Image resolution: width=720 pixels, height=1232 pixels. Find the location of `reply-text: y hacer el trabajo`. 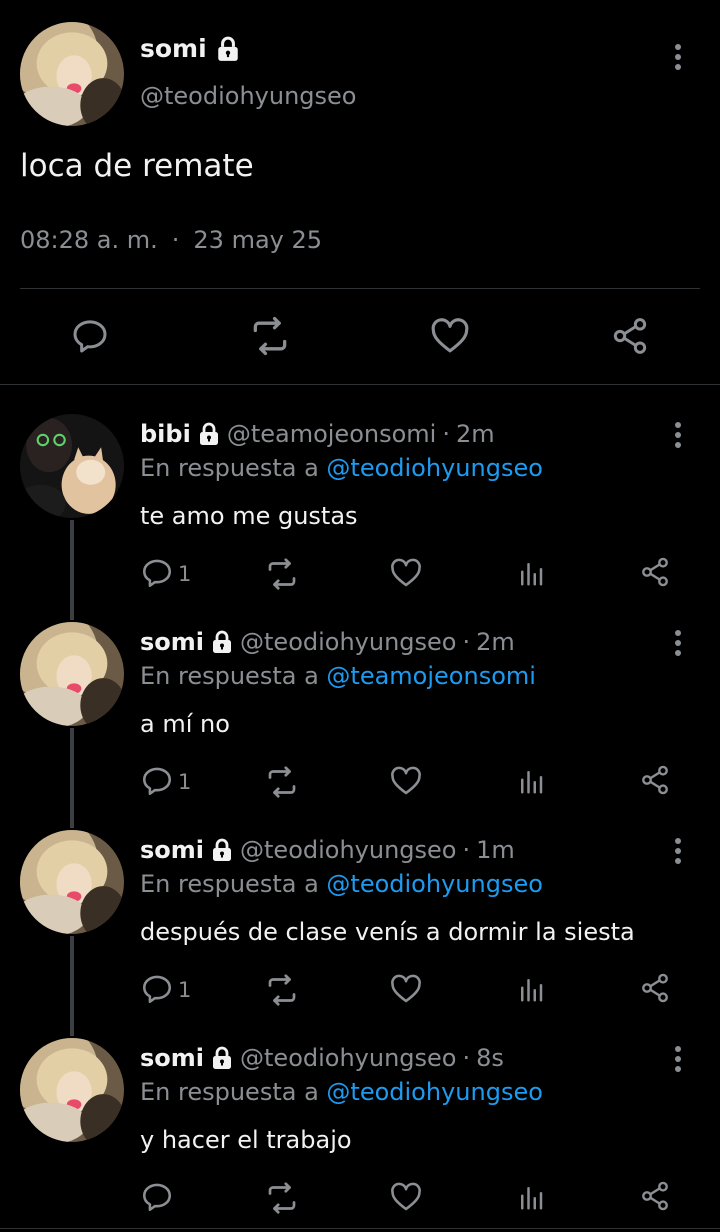

reply-text: y hacer el trabajo is located at coordinates (246, 1140).